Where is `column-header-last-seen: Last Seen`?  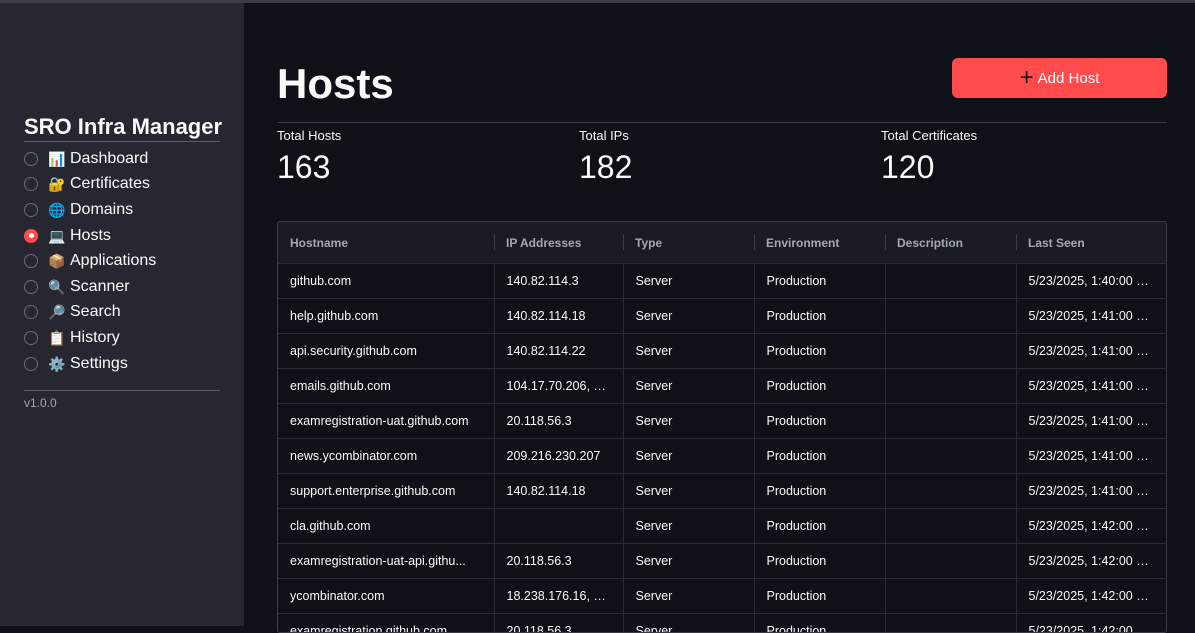
column-header-last-seen: Last Seen is located at coordinates (1091, 243).